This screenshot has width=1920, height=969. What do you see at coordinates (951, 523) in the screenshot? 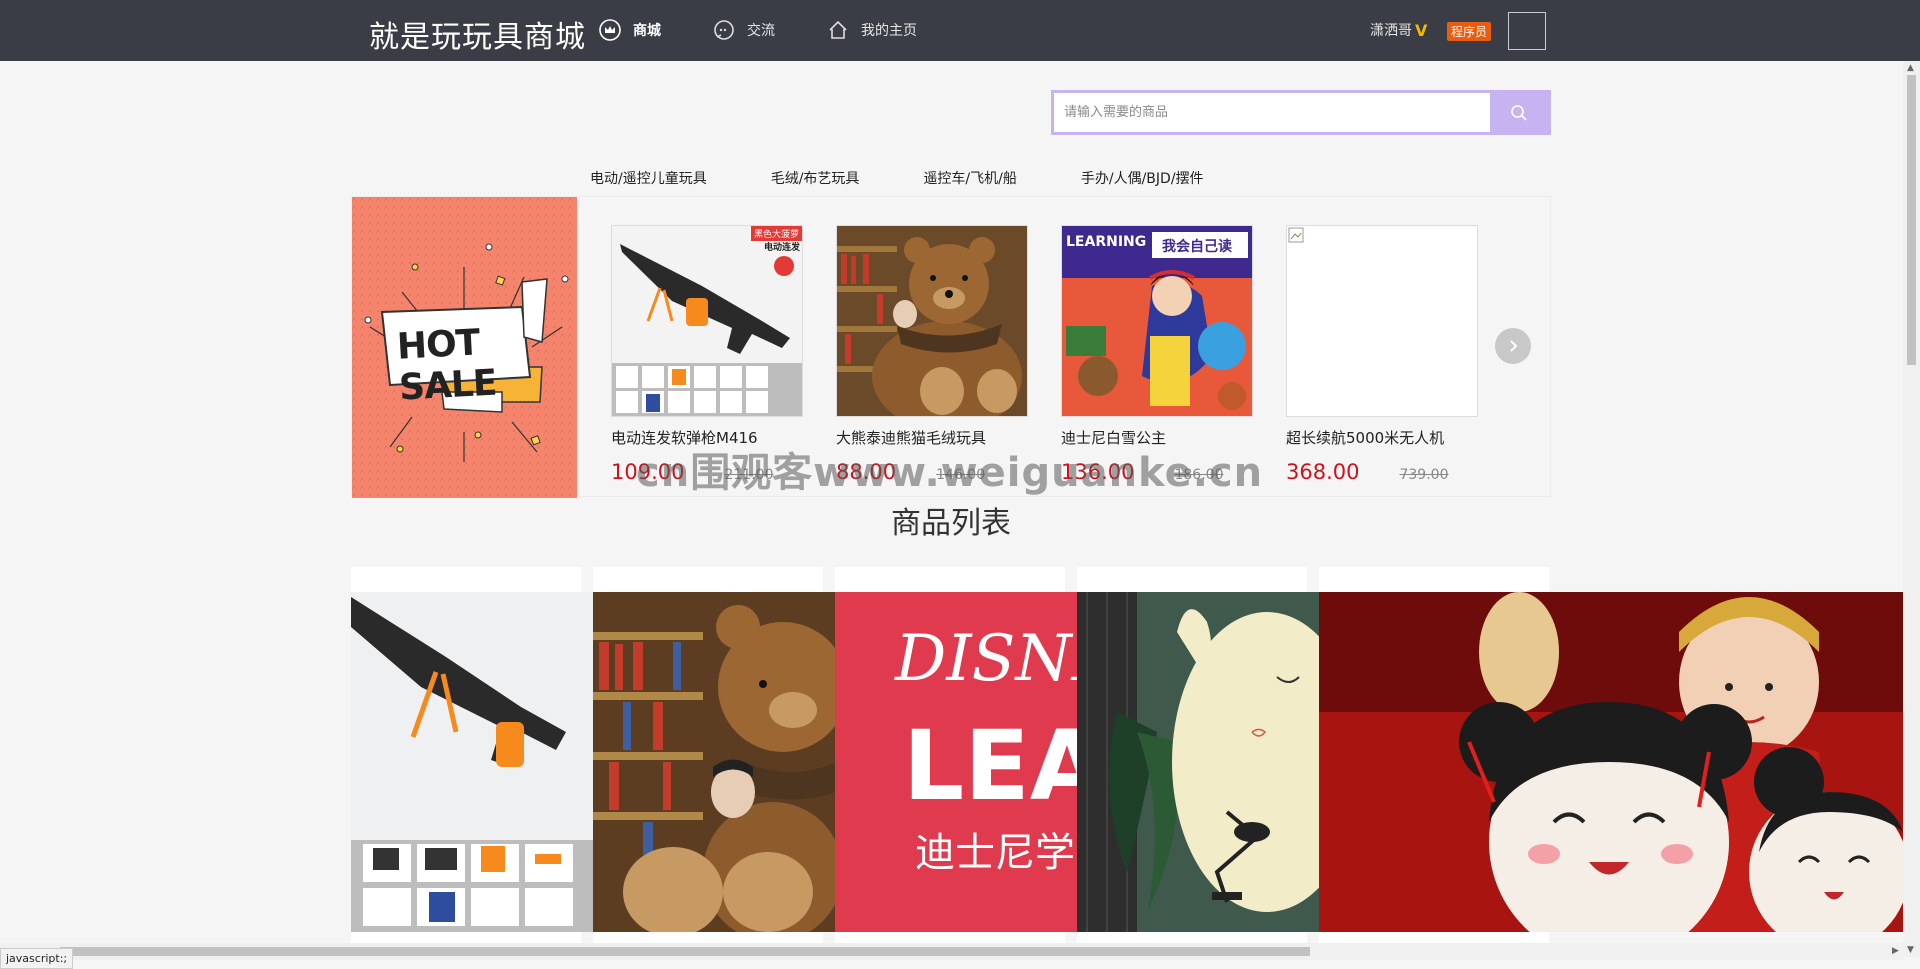
I see `section-title: 商品列表` at bounding box center [951, 523].